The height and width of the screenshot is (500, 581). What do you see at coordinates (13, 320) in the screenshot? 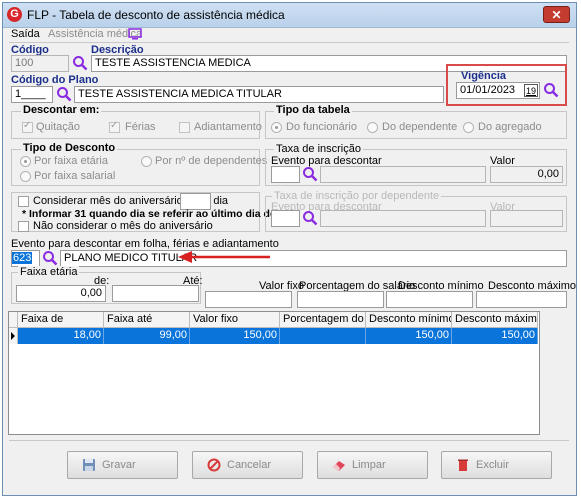
I see `grid-corner` at bounding box center [13, 320].